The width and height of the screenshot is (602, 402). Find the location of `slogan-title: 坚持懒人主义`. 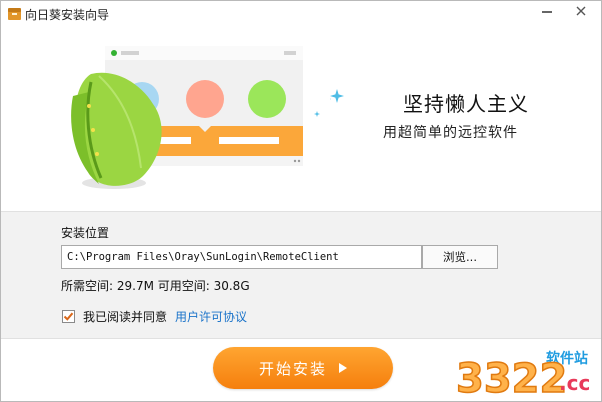

slogan-title: 坚持懒人主义 is located at coordinates (466, 104).